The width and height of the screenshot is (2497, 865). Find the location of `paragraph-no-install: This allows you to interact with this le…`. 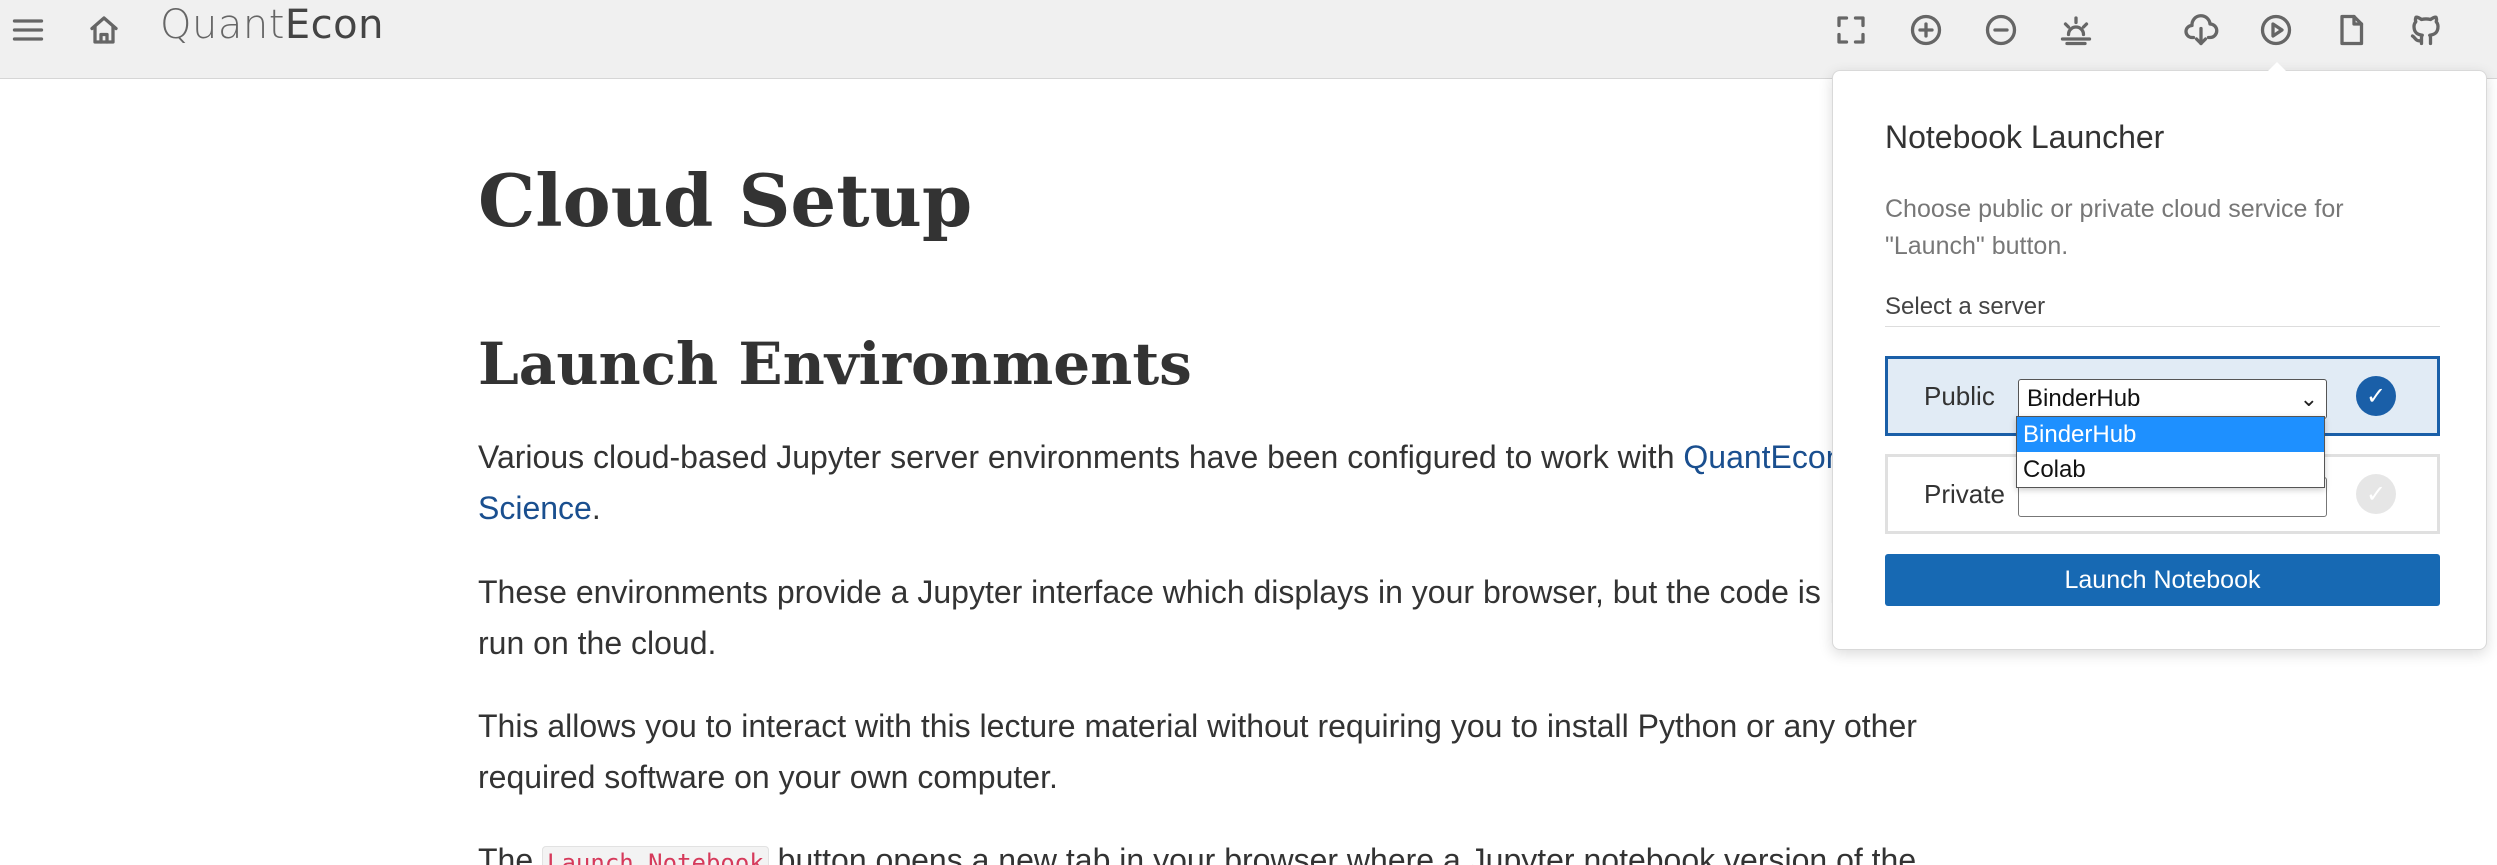

paragraph-no-install: This allows you to interact with this le… is located at coordinates (1197, 751).